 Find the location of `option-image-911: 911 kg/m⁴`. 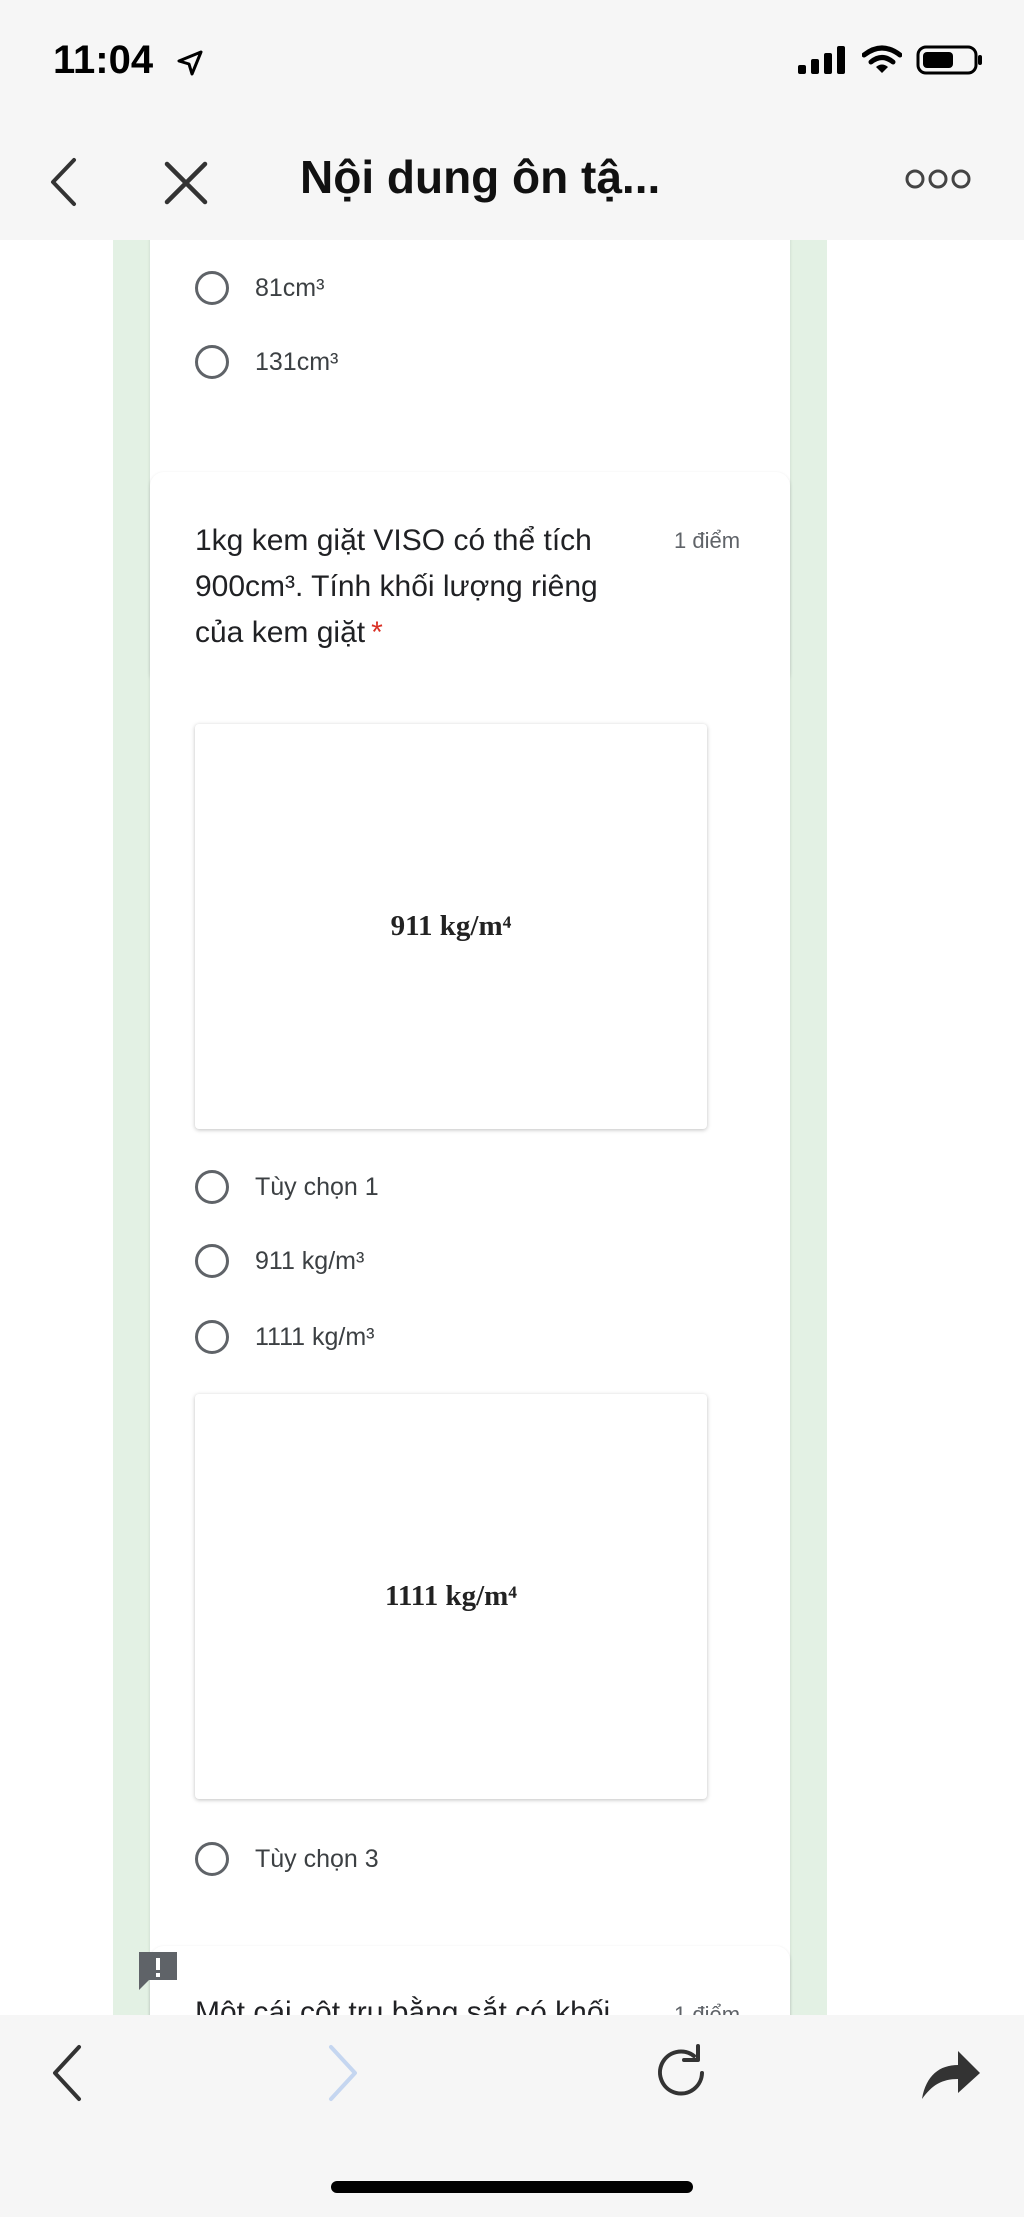

option-image-911: 911 kg/m⁴ is located at coordinates (451, 926).